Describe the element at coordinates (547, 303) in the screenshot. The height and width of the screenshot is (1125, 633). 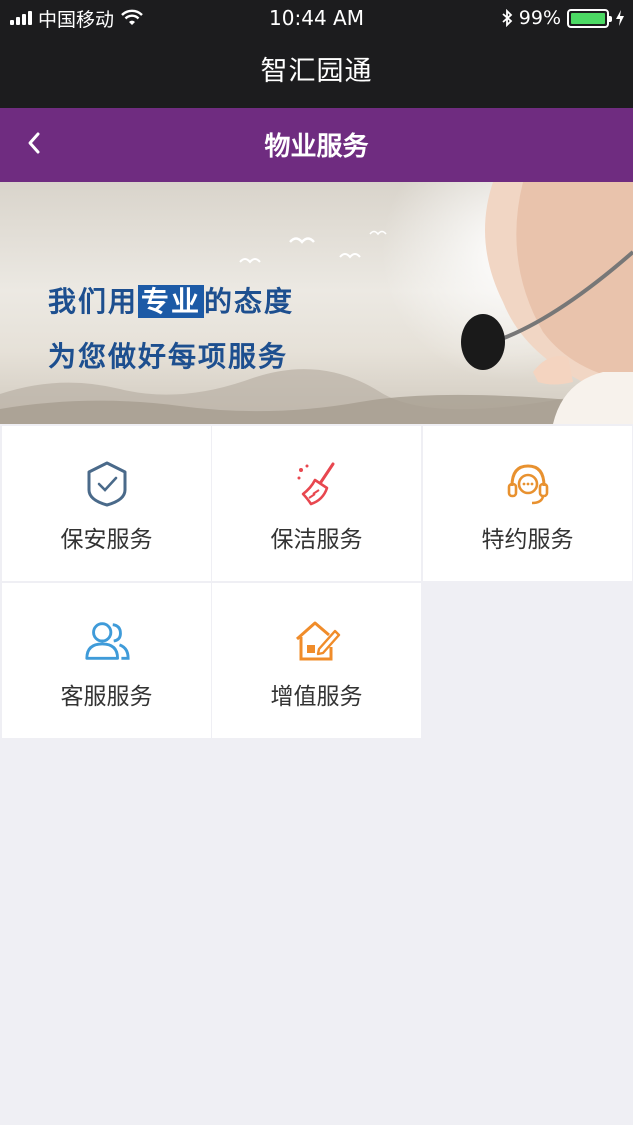
I see `customer-service-person-image` at that location.